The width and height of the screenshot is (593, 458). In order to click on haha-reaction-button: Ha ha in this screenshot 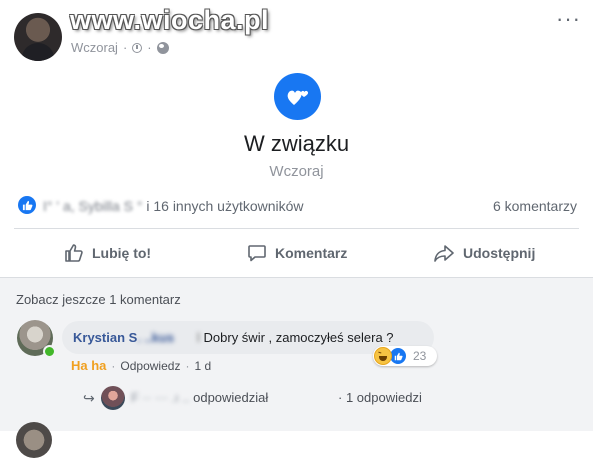, I will do `click(88, 365)`.